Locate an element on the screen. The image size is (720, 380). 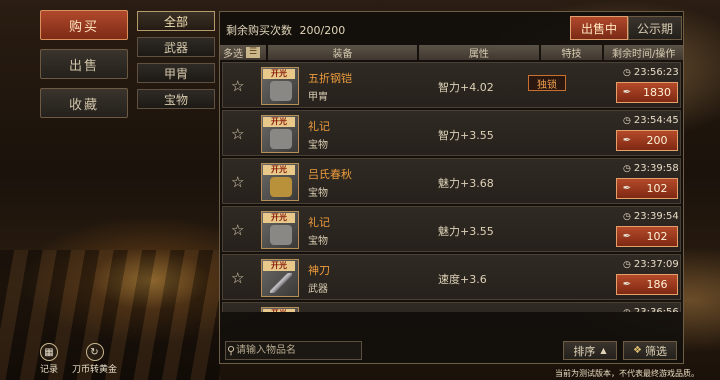
item-time-left: ◷ 23:39:54 is located at coordinates (651, 216).